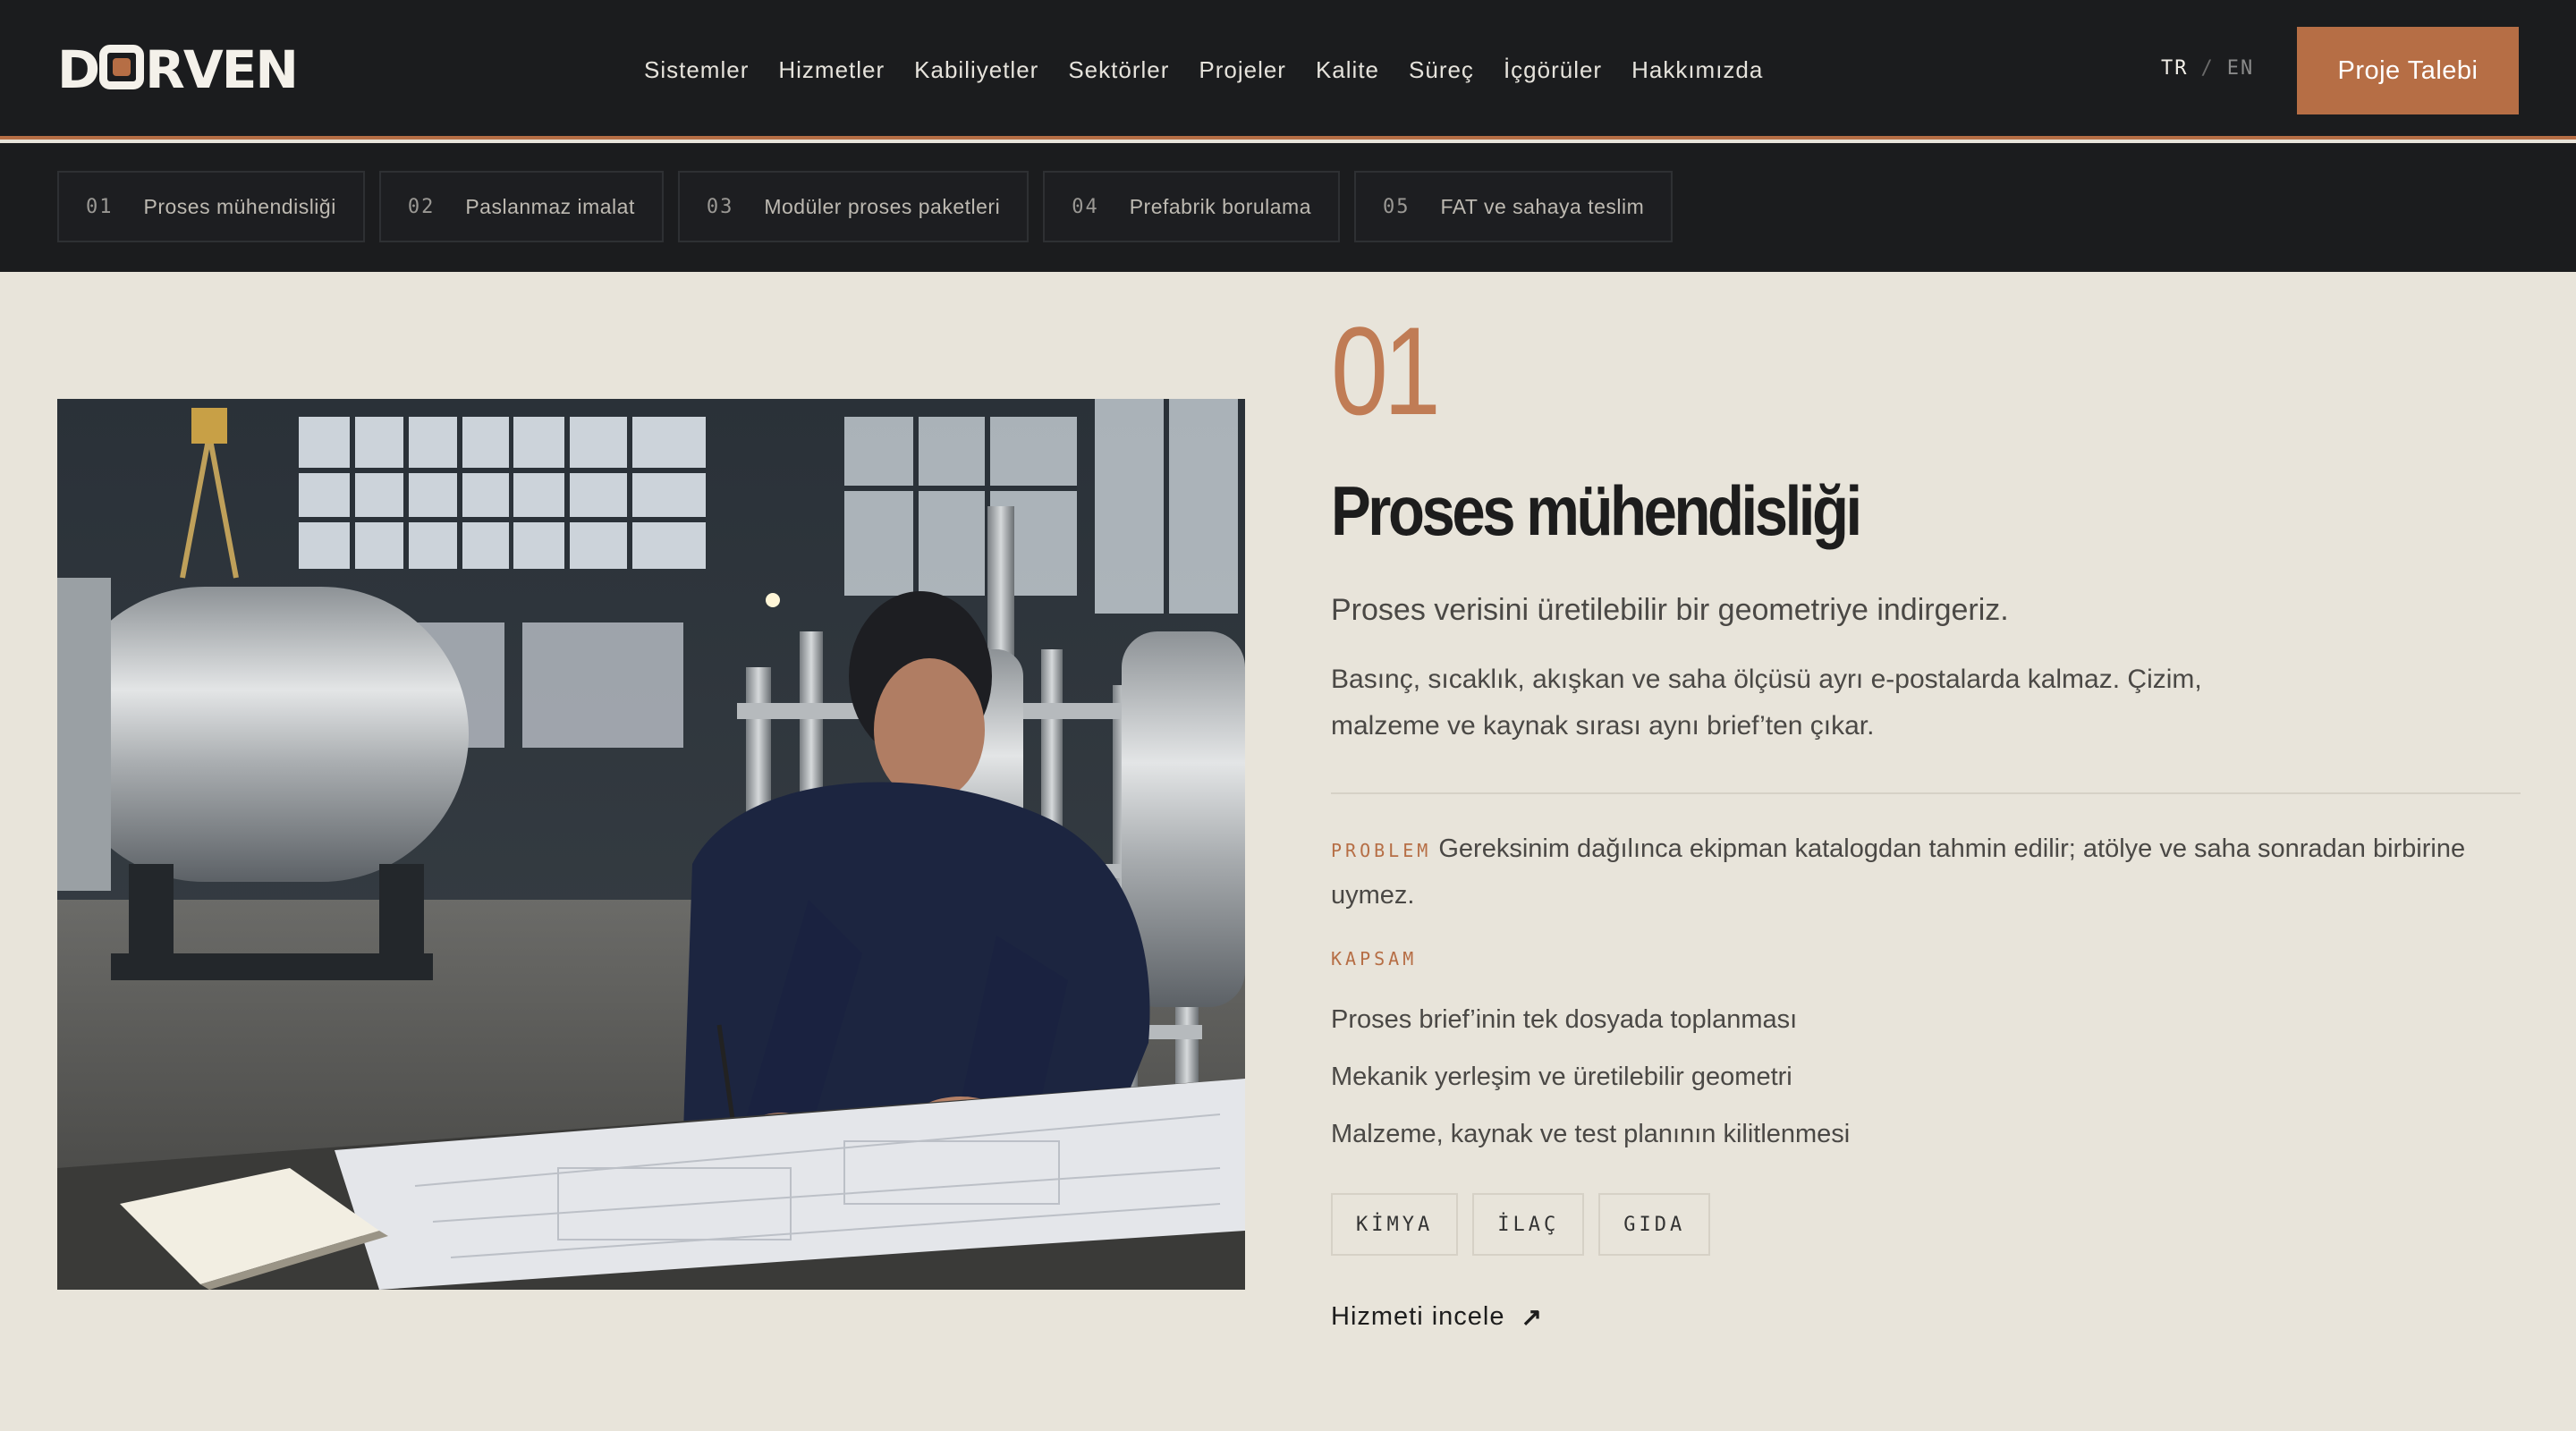 The height and width of the screenshot is (1431, 2576). What do you see at coordinates (1528, 1225) in the screenshot?
I see `sector-tag-ilac: İLAÇ` at bounding box center [1528, 1225].